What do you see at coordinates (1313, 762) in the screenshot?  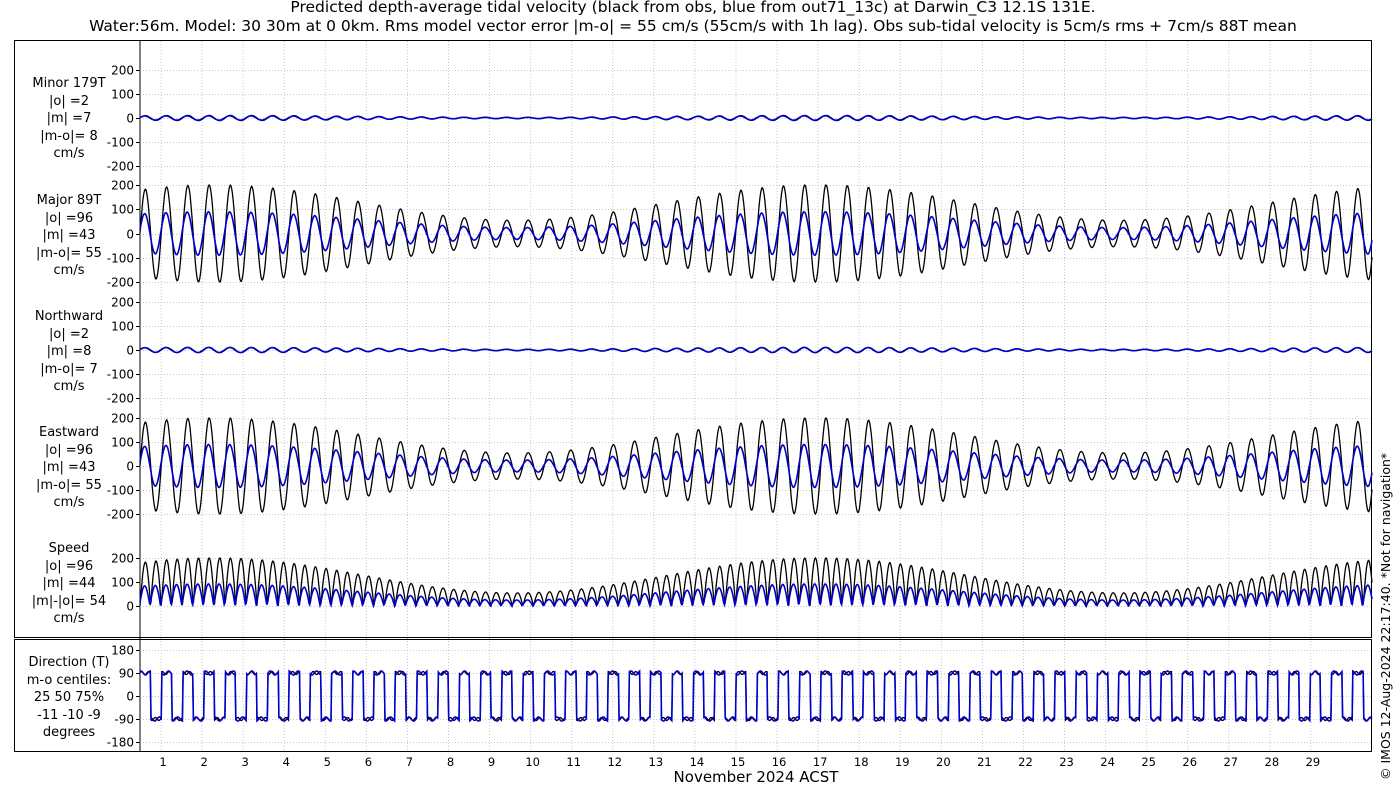 I see `x-tick-label: 29` at bounding box center [1313, 762].